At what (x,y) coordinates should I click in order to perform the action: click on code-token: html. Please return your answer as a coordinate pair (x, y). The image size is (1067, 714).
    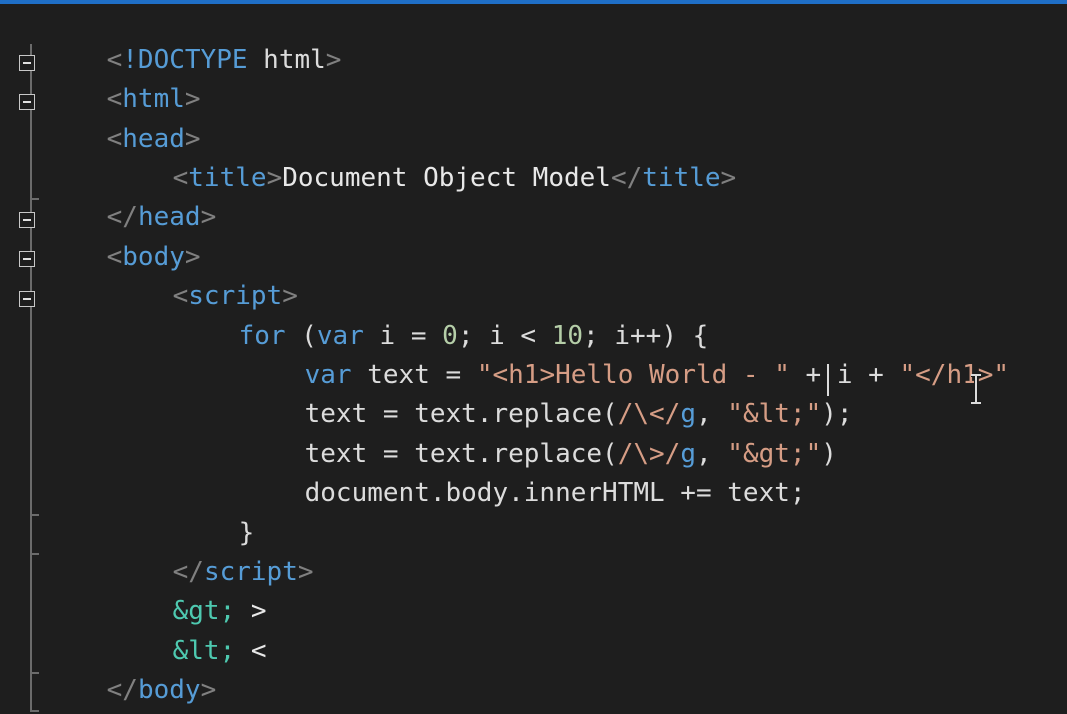
    Looking at the image, I should click on (286, 60).